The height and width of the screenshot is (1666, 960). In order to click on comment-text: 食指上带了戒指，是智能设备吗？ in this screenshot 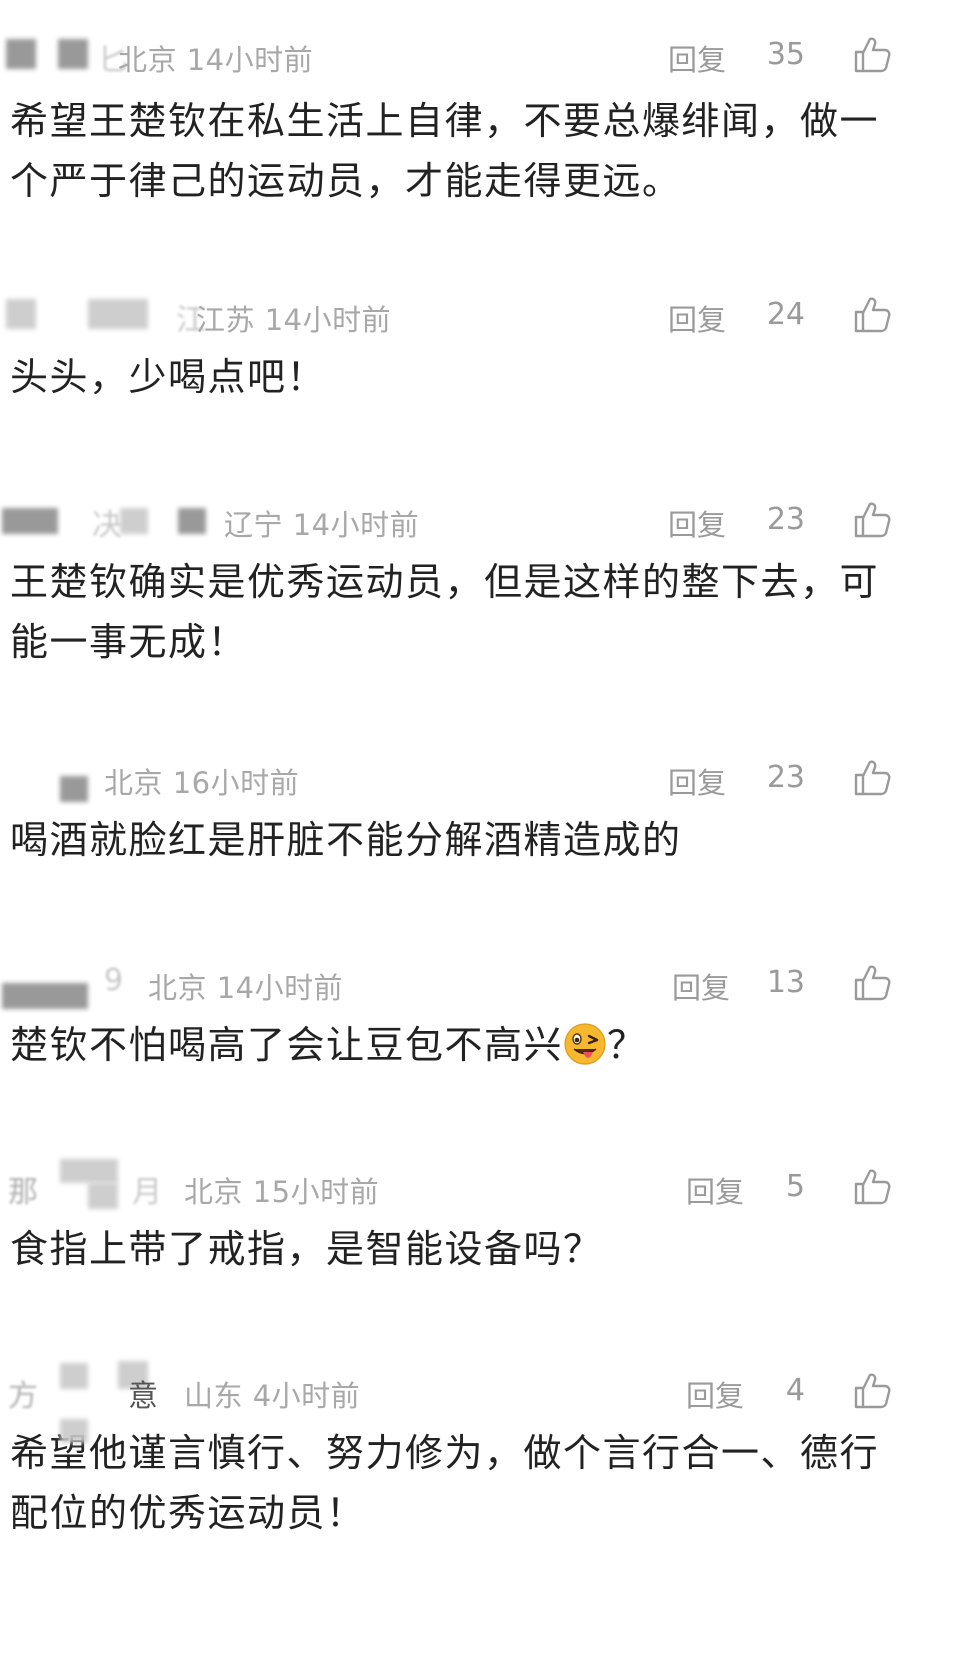, I will do `click(306, 1249)`.